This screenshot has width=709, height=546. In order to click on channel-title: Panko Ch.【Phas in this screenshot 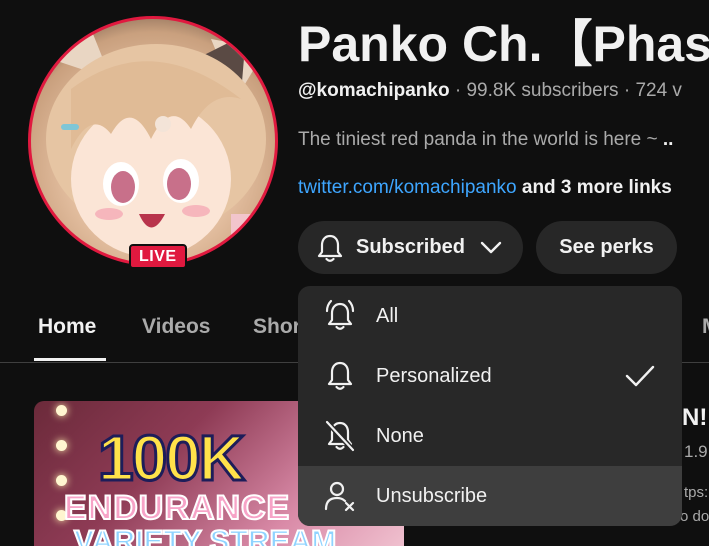, I will do `click(503, 44)`.